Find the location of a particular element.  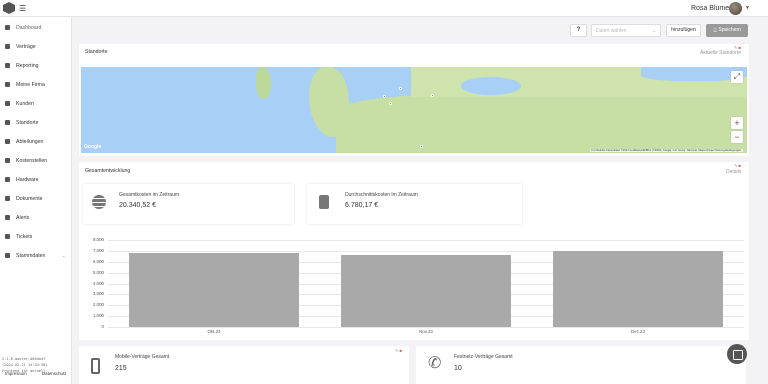

average-icon is located at coordinates (324, 202).